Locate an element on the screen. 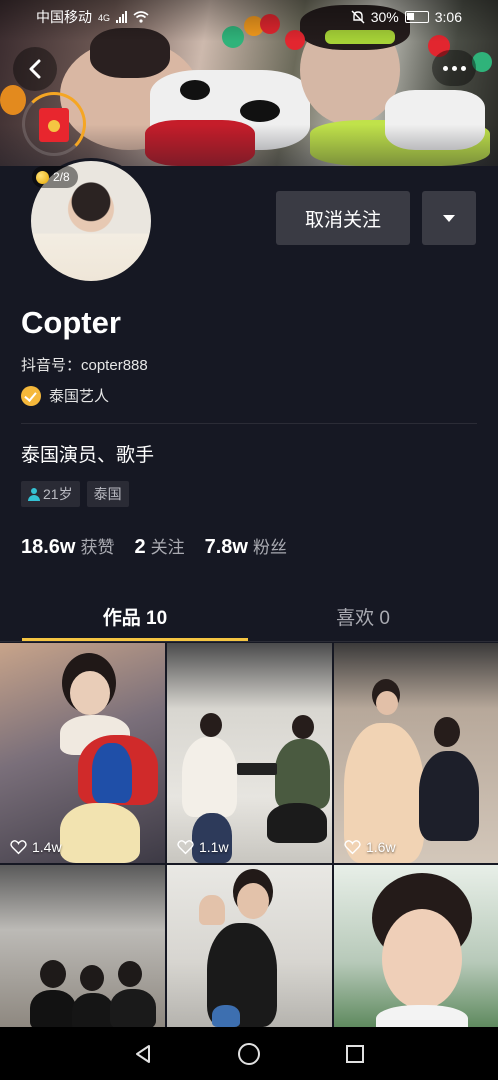  stat-followers: 7.8w 粉丝 is located at coordinates (246, 546).